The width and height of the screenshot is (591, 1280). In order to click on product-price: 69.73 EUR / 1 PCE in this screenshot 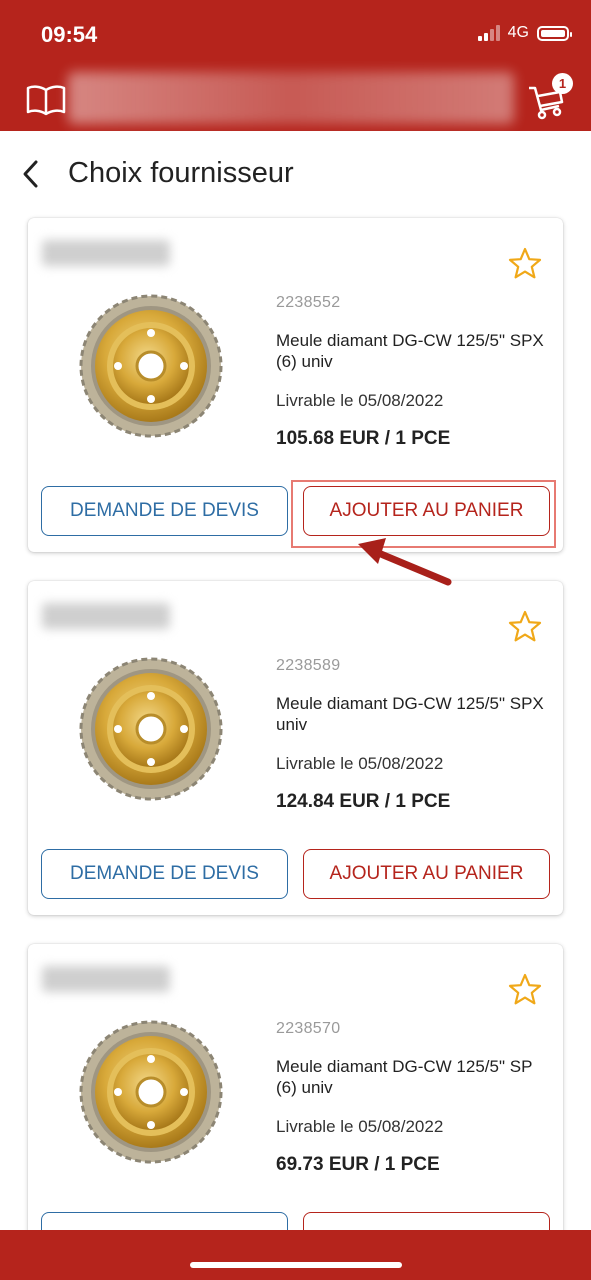, I will do `click(358, 1164)`.